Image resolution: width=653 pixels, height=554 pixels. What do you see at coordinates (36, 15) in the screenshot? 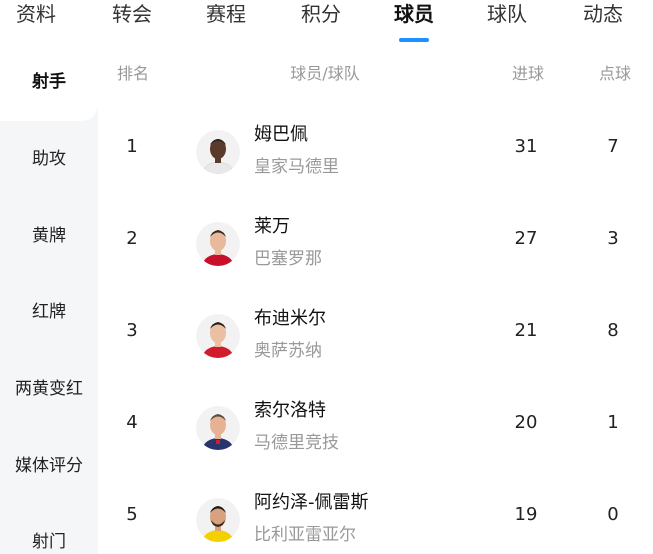
I see `tab-profile: 资料` at bounding box center [36, 15].